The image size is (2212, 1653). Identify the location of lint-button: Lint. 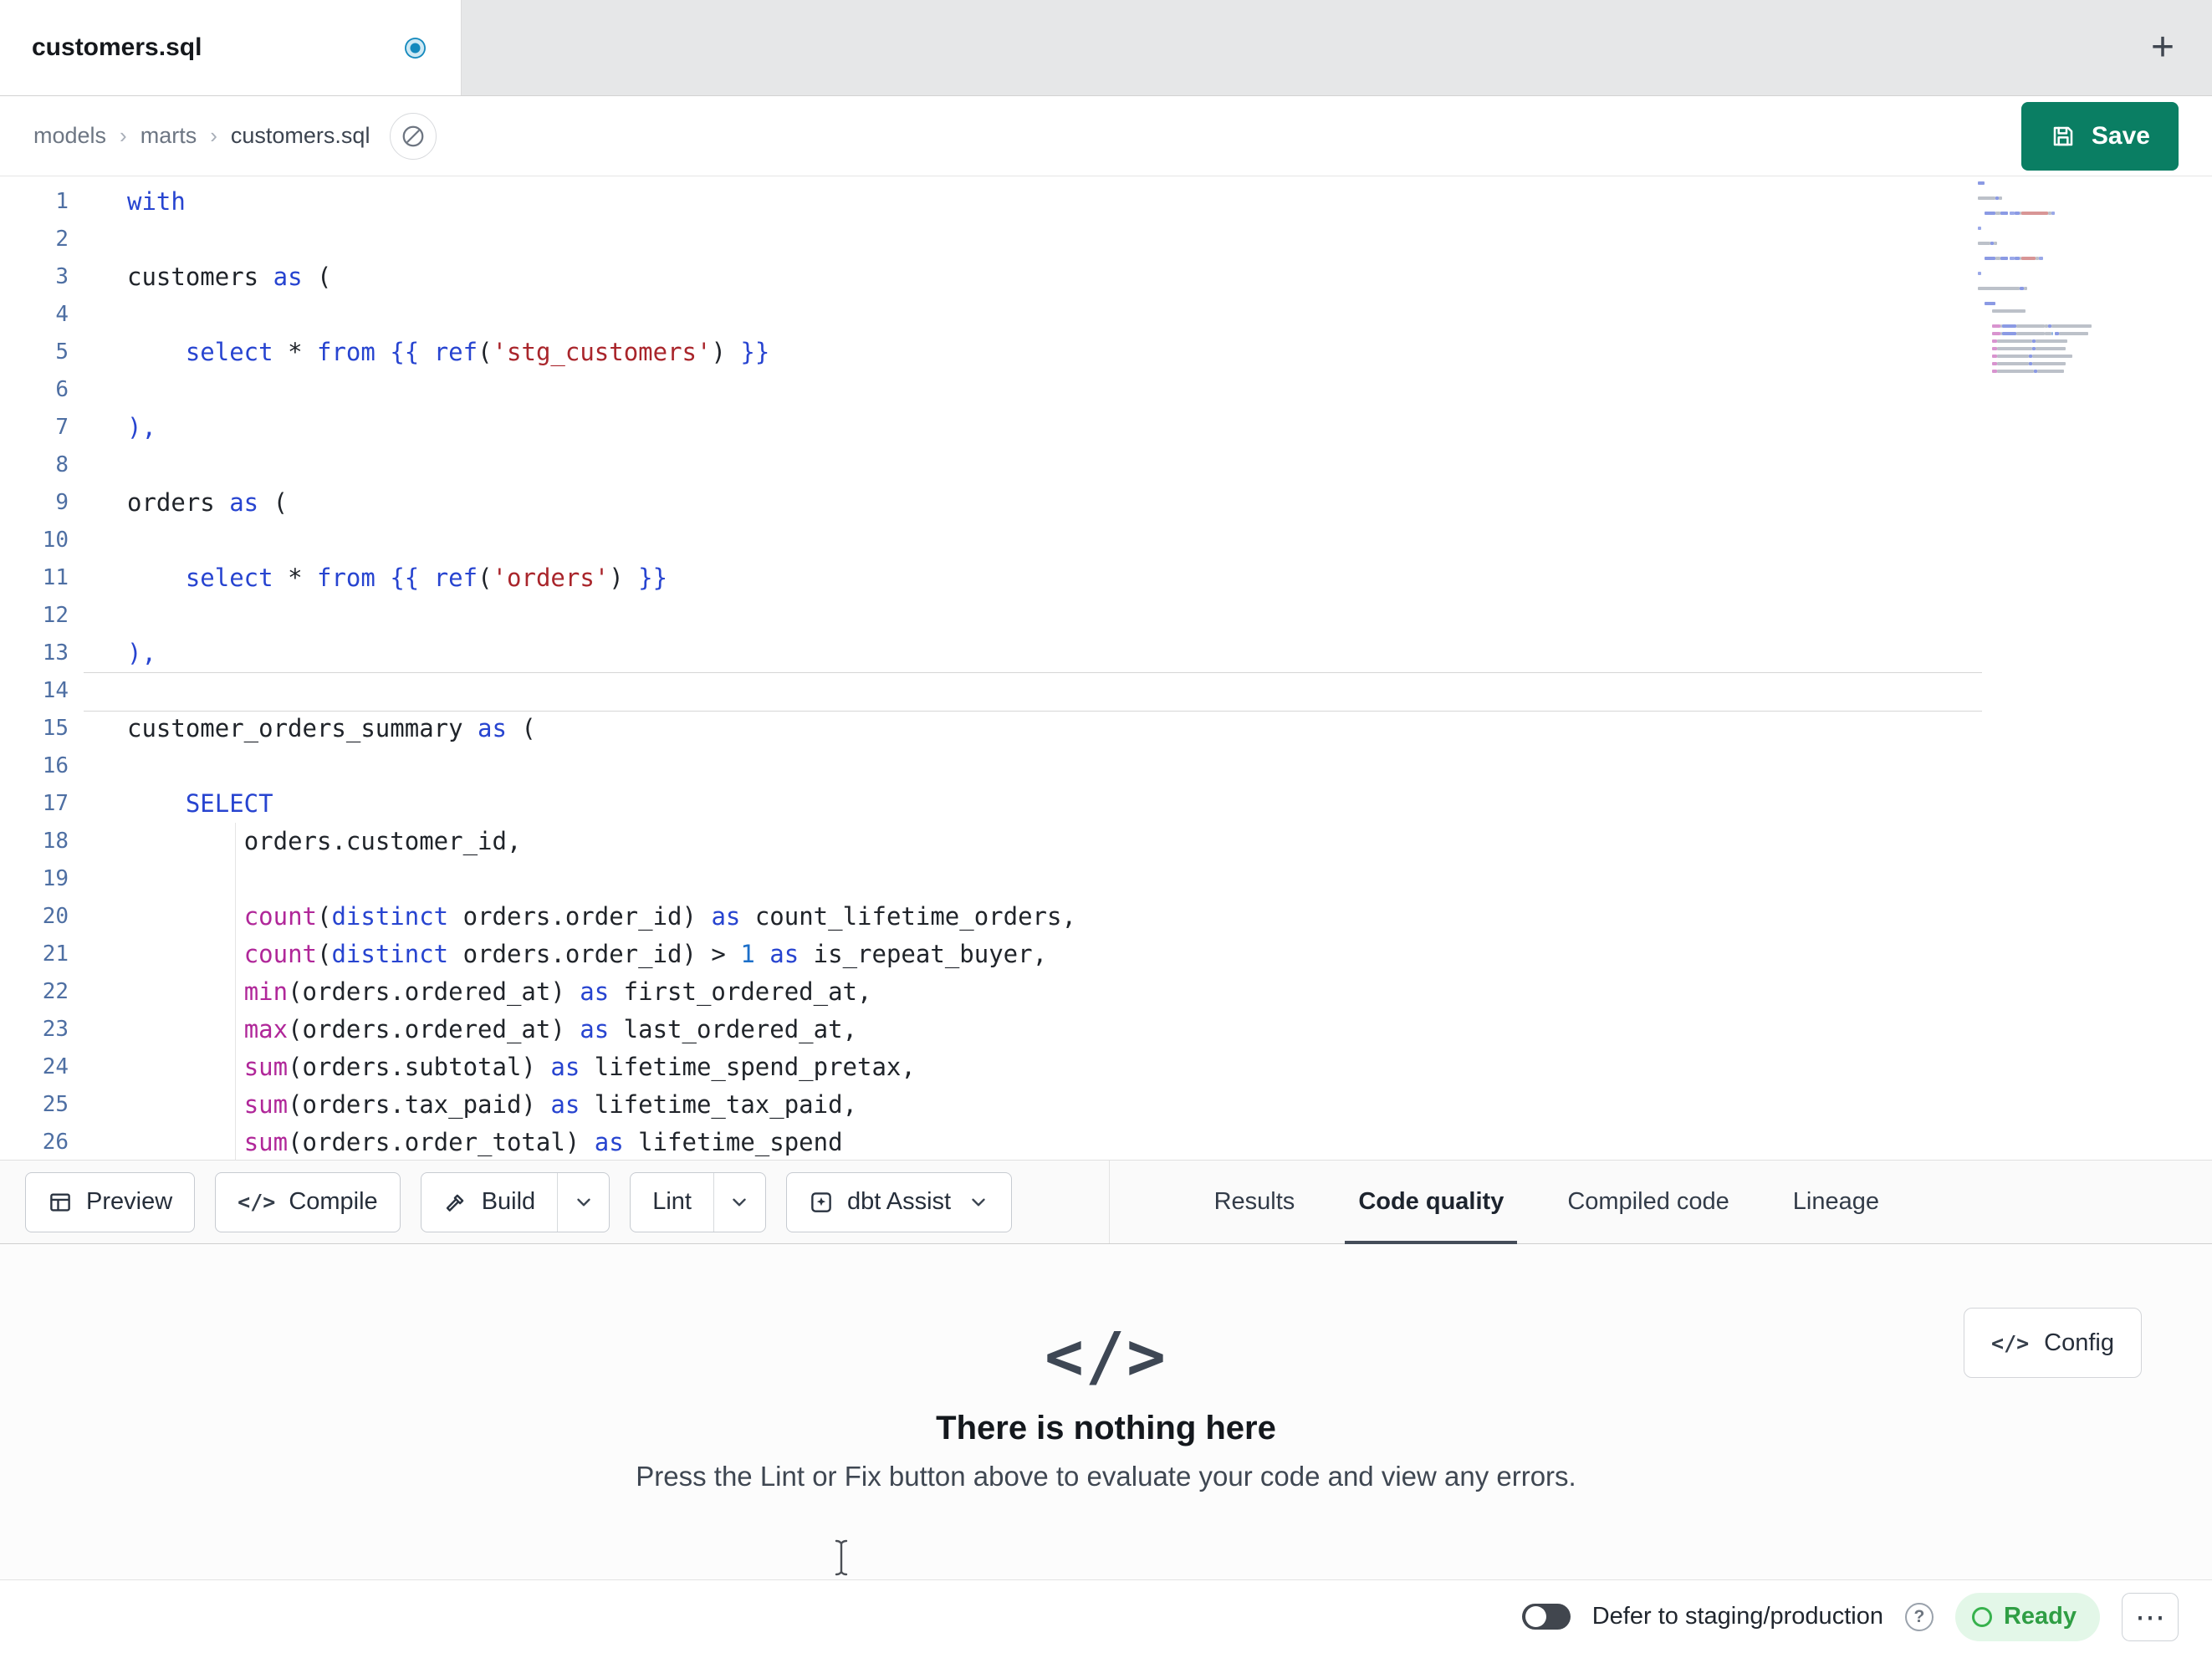
(672, 1202).